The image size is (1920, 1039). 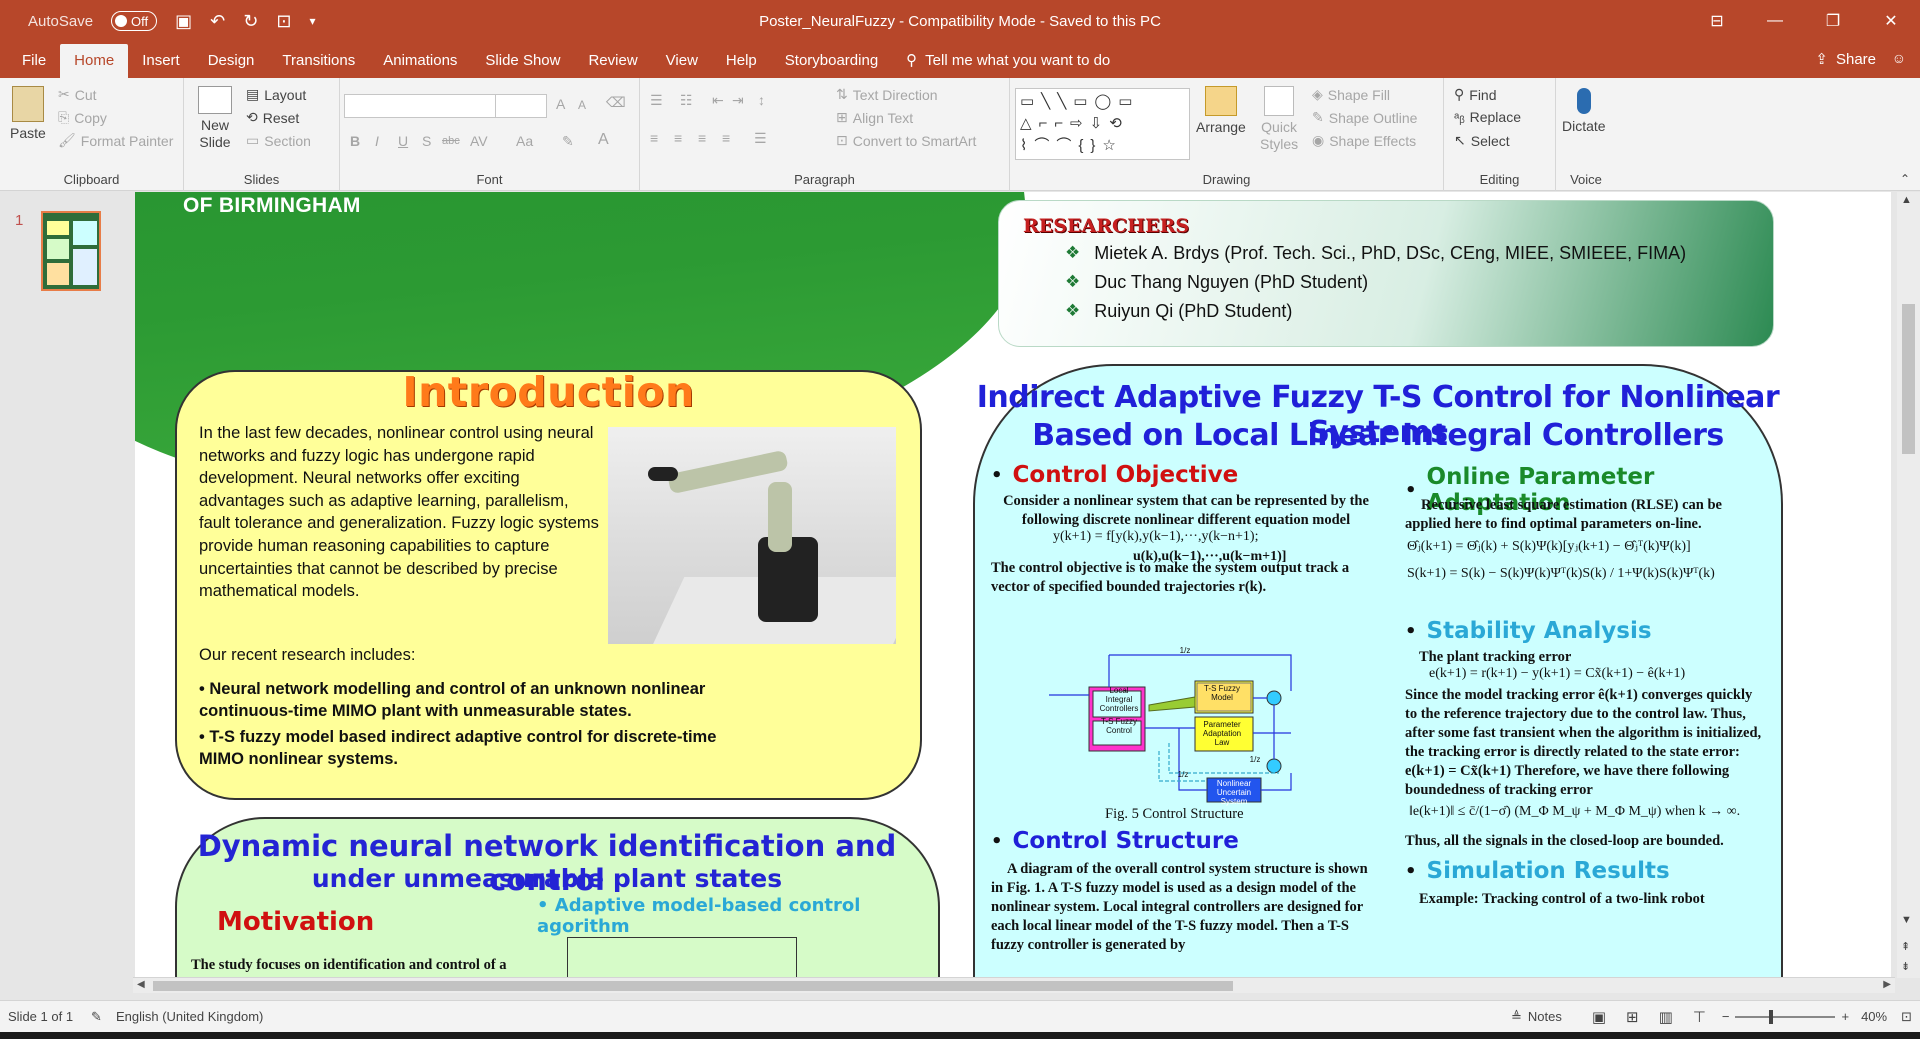 I want to click on horizontal-scrollbar: ◀ ▶, so click(x=1014, y=985).